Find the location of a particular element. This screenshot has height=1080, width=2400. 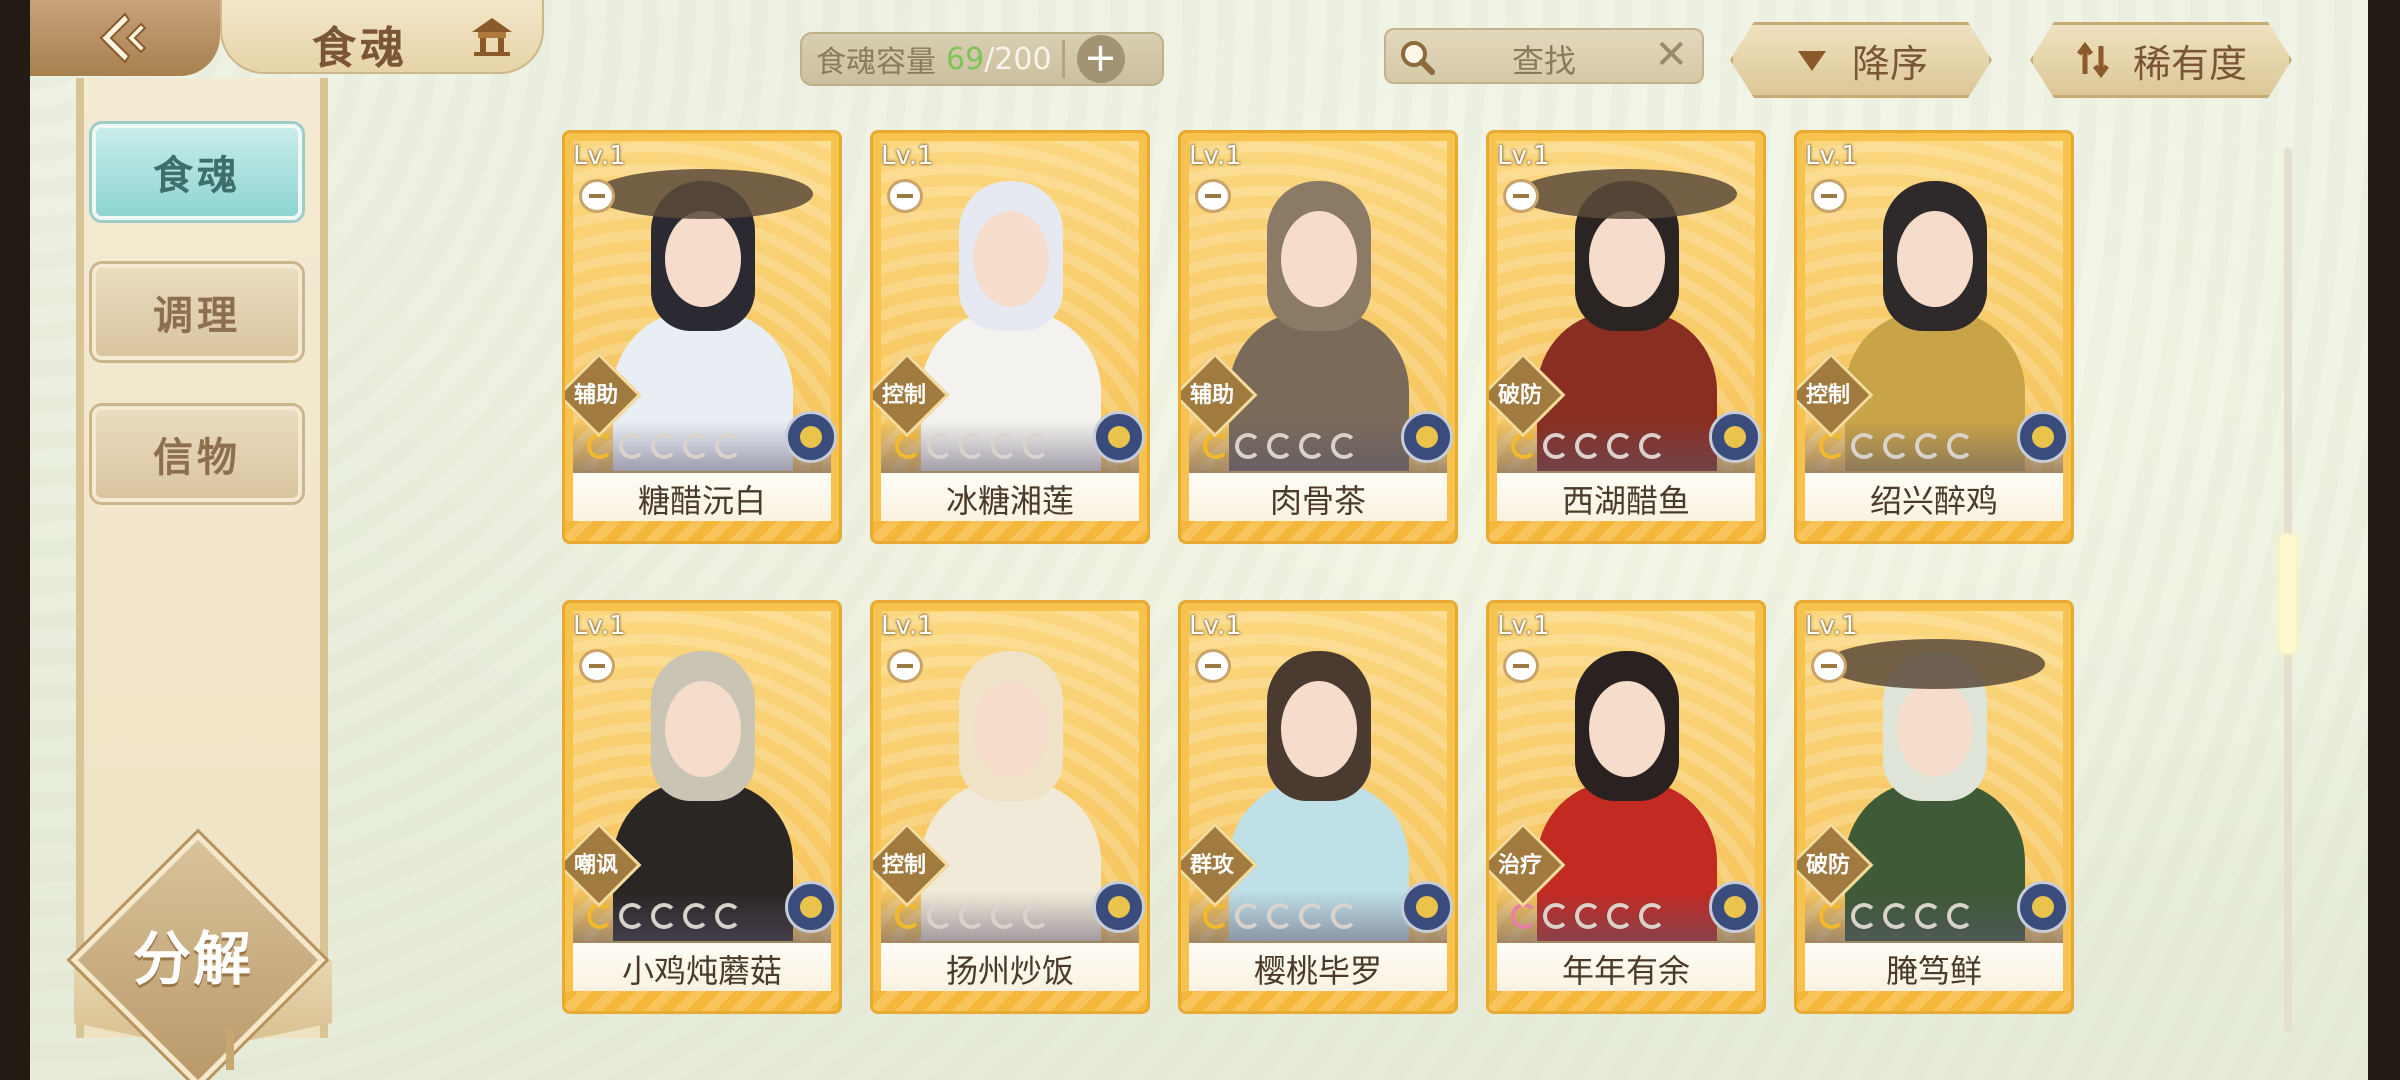

close-icon: ✕ is located at coordinates (1671, 55).